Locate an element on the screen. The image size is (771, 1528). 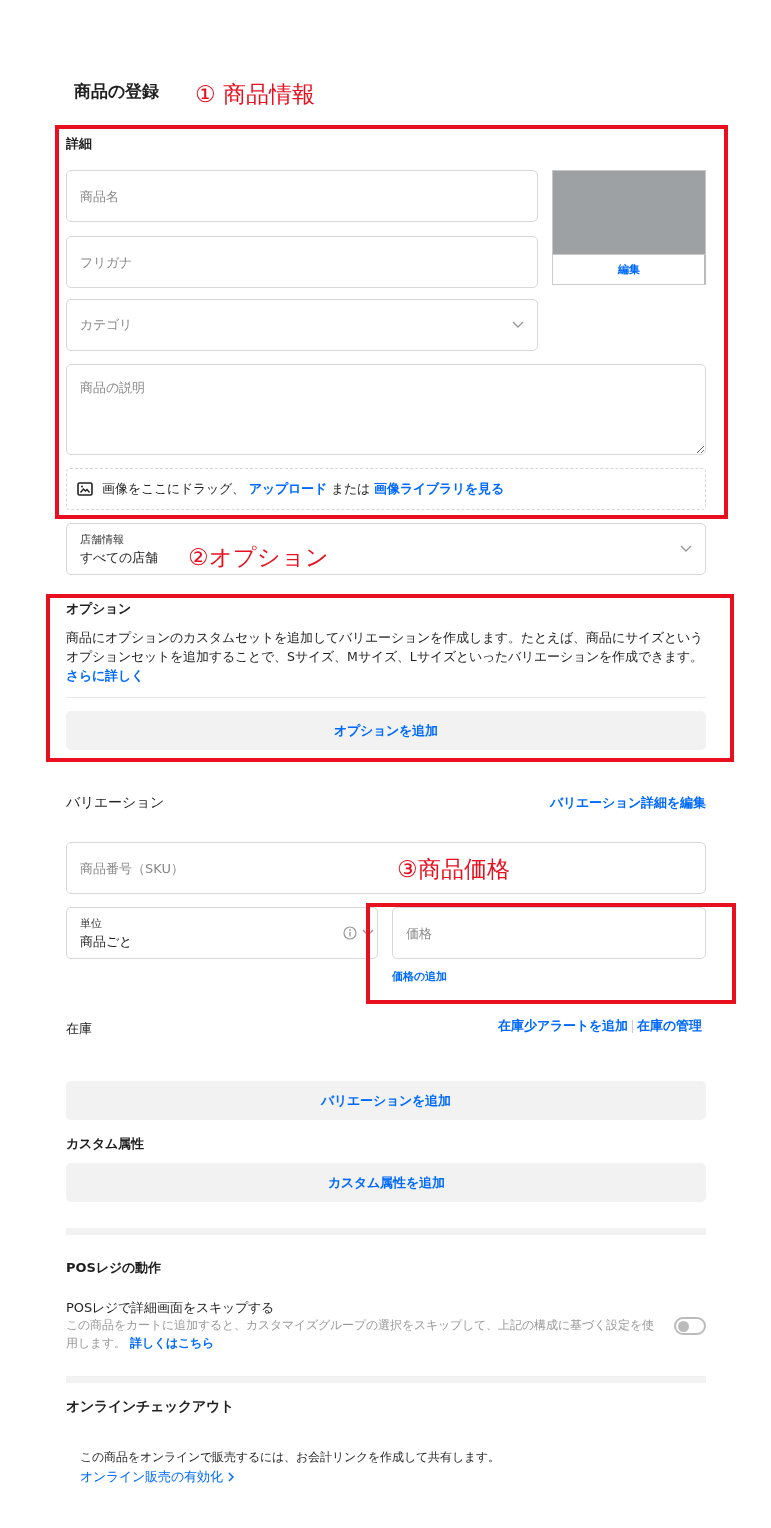
section-heading: POSレジの動作 is located at coordinates (113, 1268).